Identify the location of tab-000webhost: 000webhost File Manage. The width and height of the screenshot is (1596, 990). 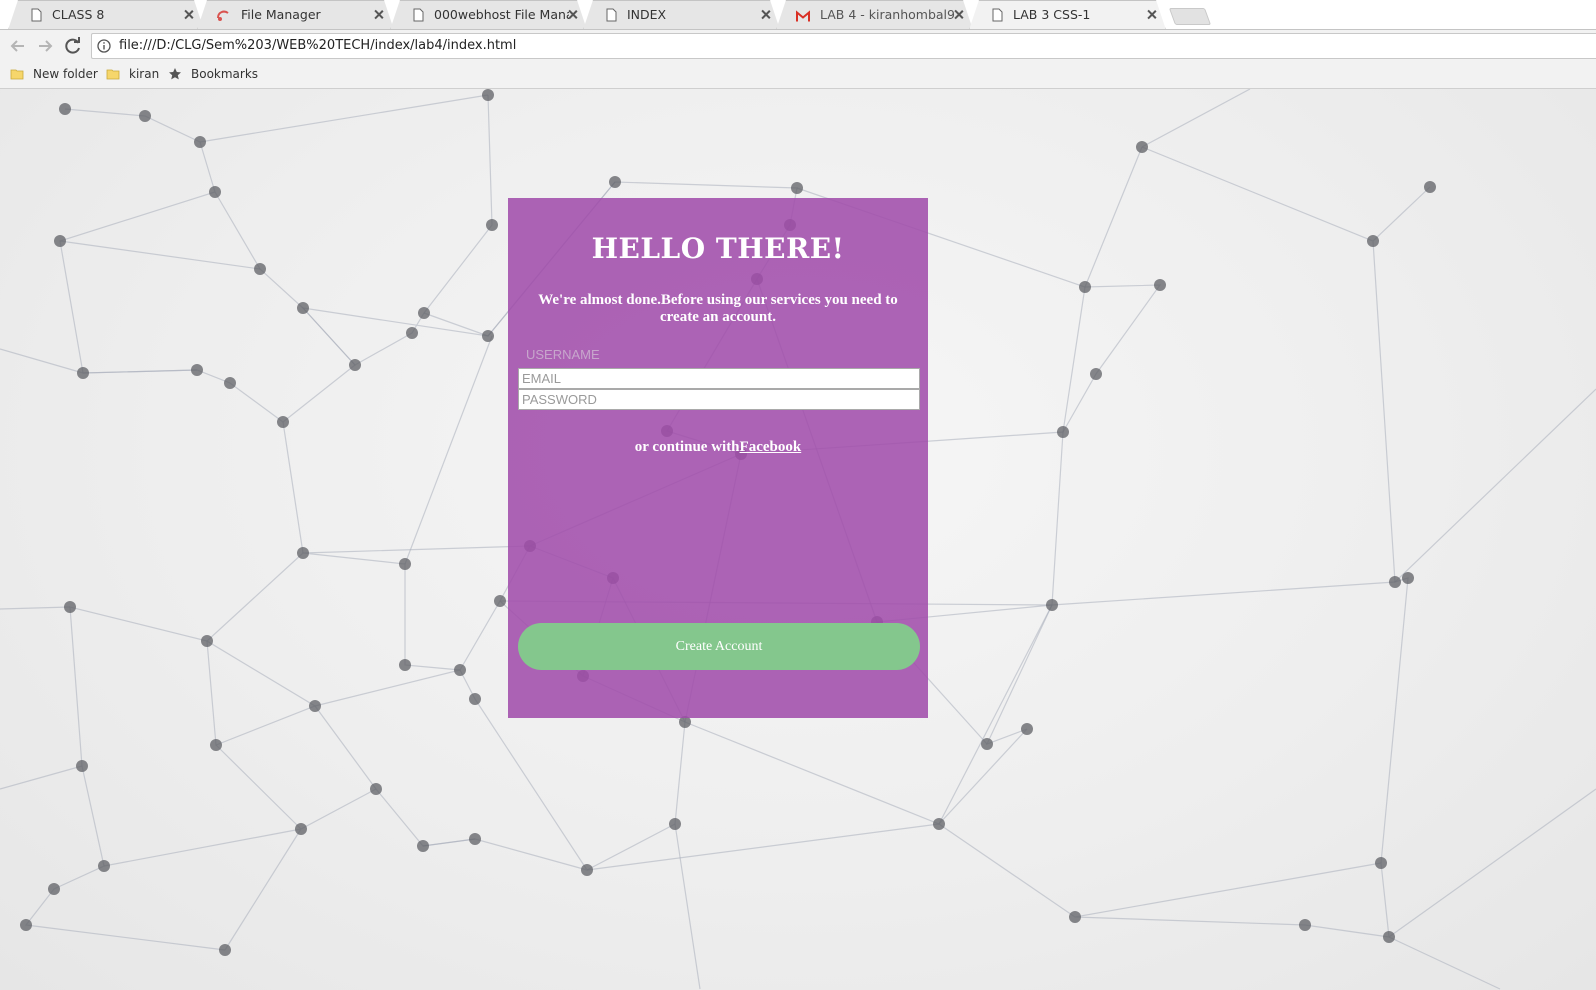
(488, 15).